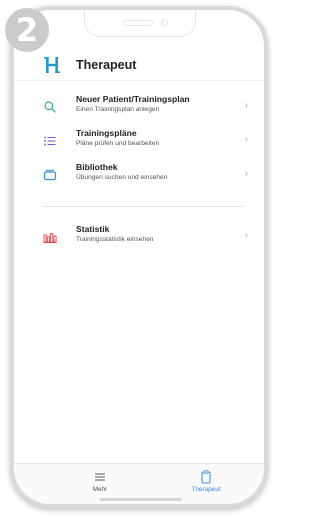 This screenshot has width=320, height=518. Describe the element at coordinates (206, 489) in the screenshot. I see `tab-label: Therapeut` at that location.